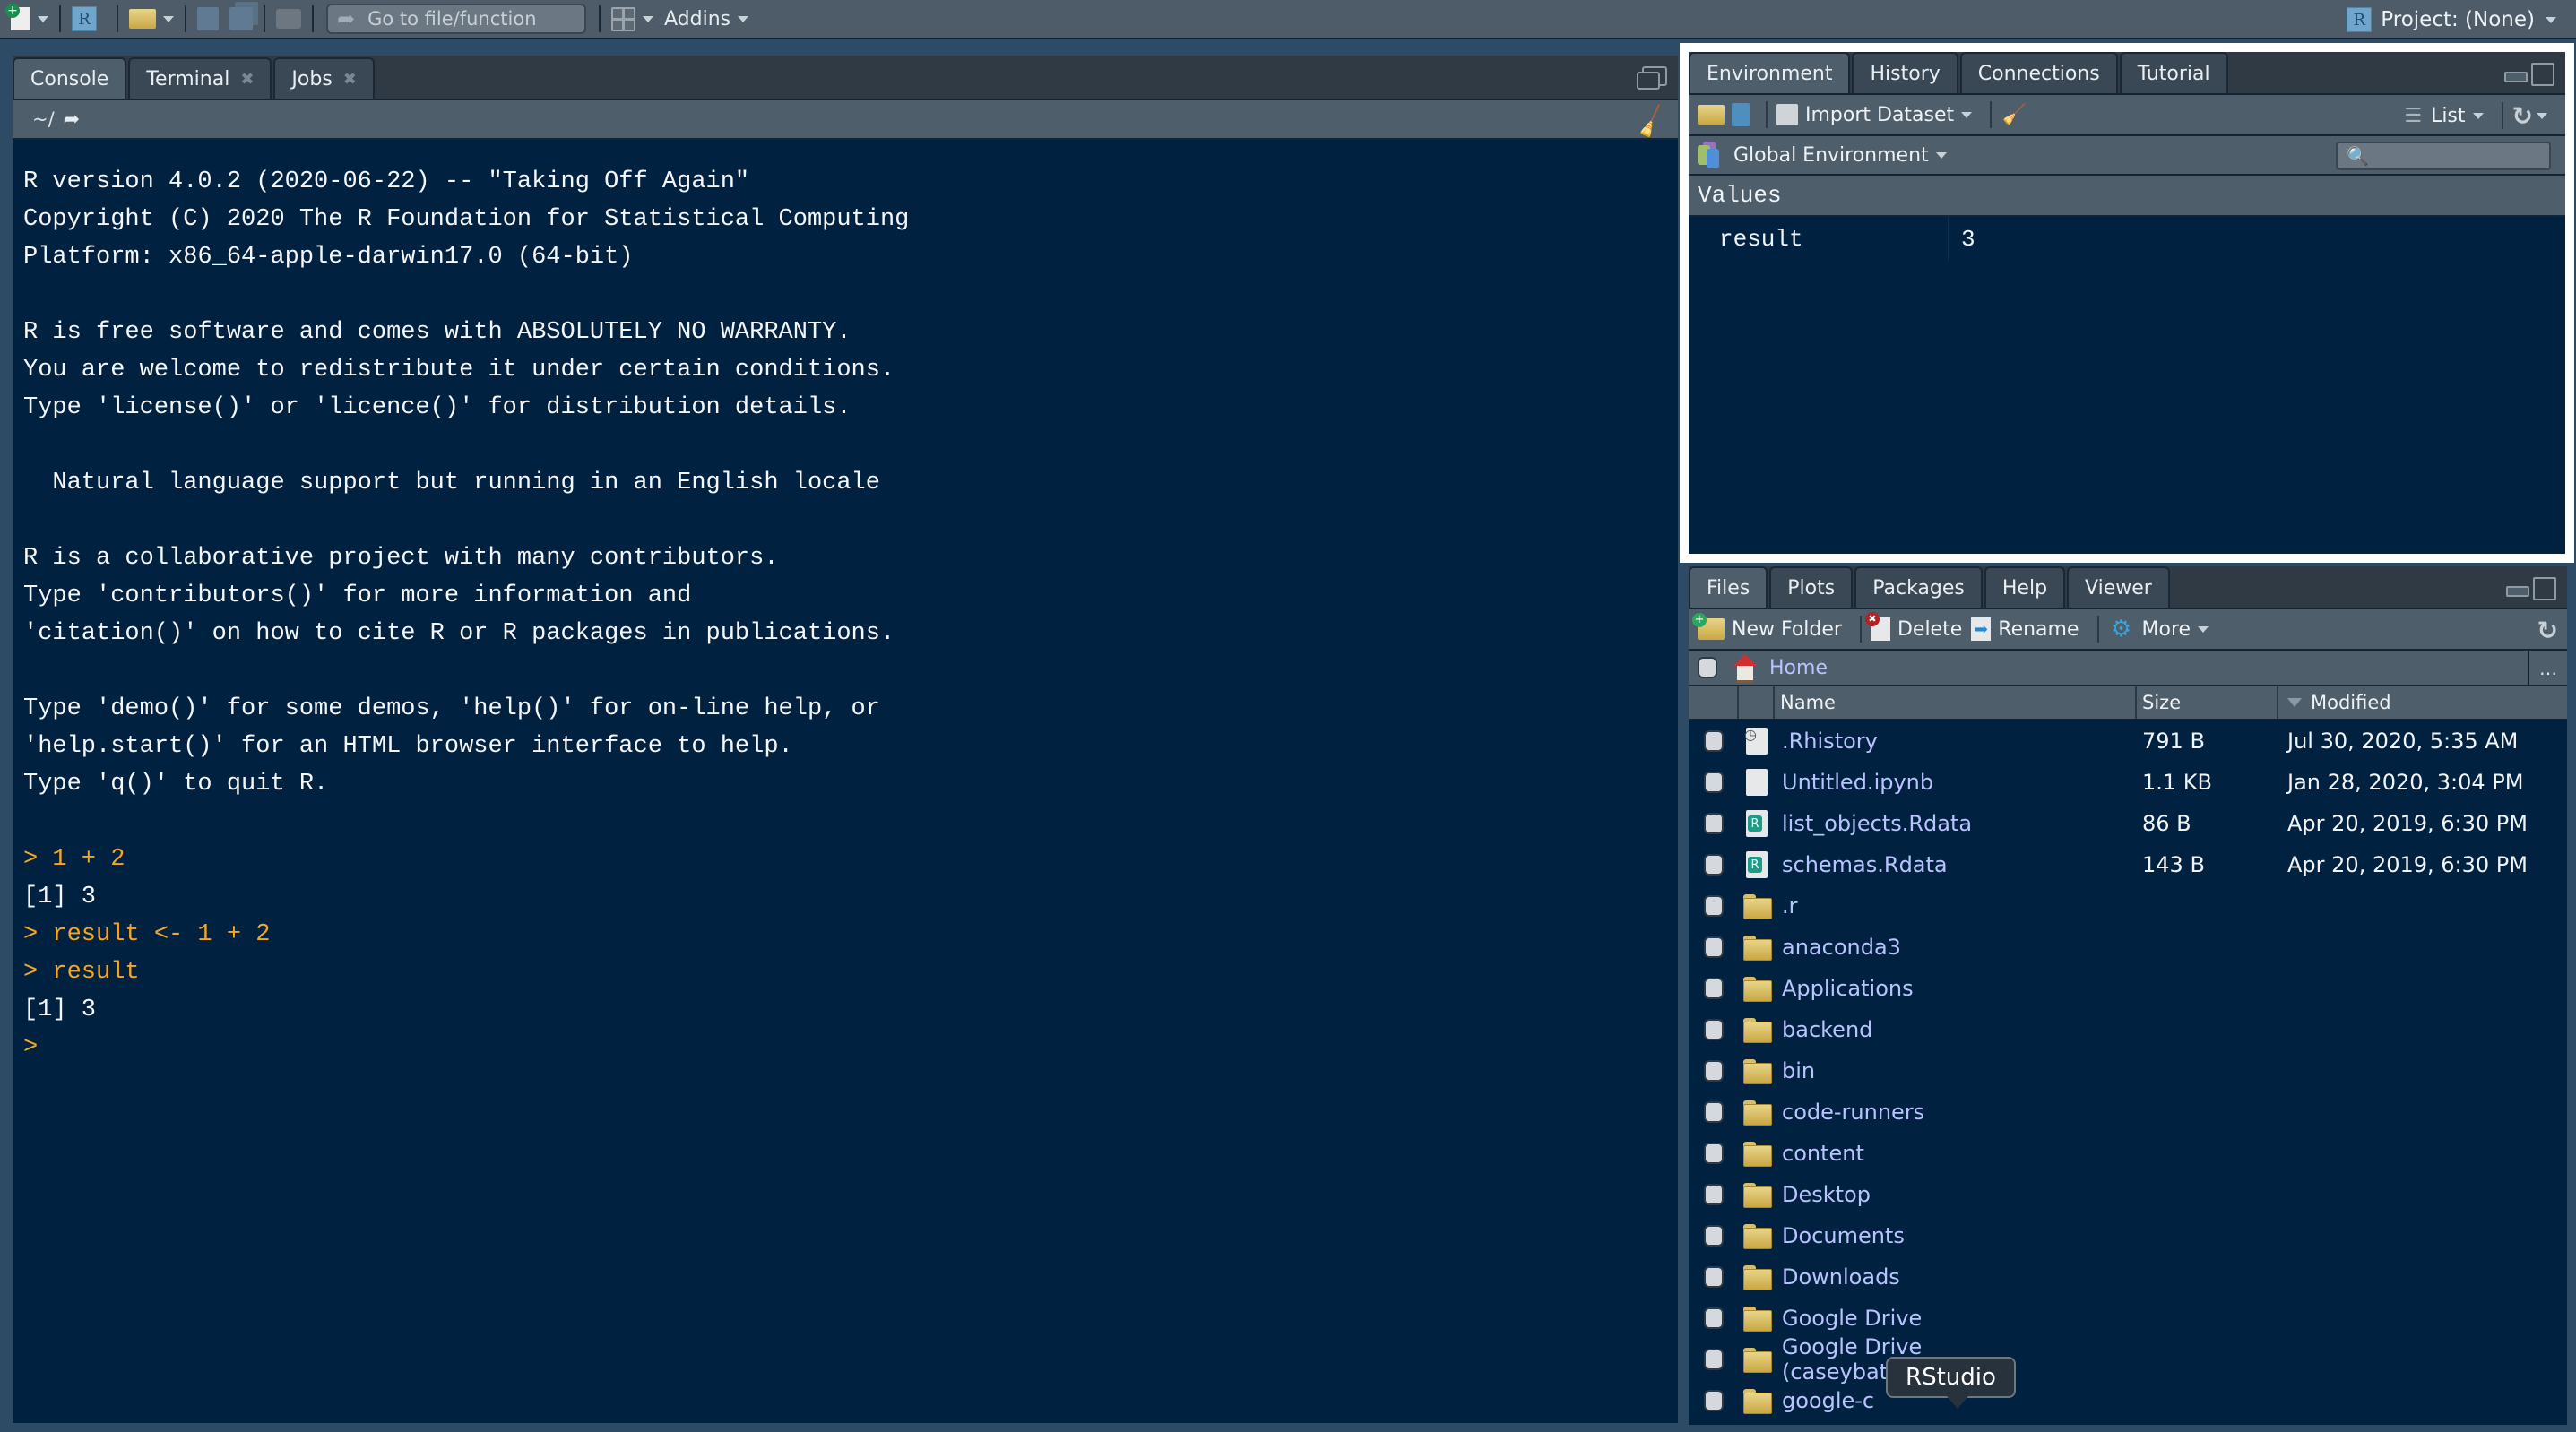  What do you see at coordinates (2128, 1400) in the screenshot?
I see `file-row: google-c` at bounding box center [2128, 1400].